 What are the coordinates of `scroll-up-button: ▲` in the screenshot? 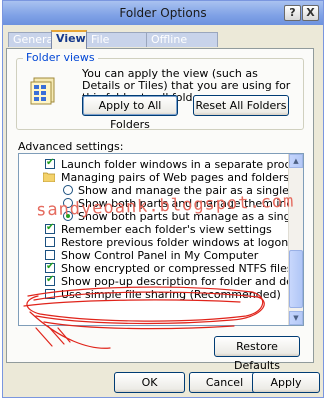 It's located at (296, 161).